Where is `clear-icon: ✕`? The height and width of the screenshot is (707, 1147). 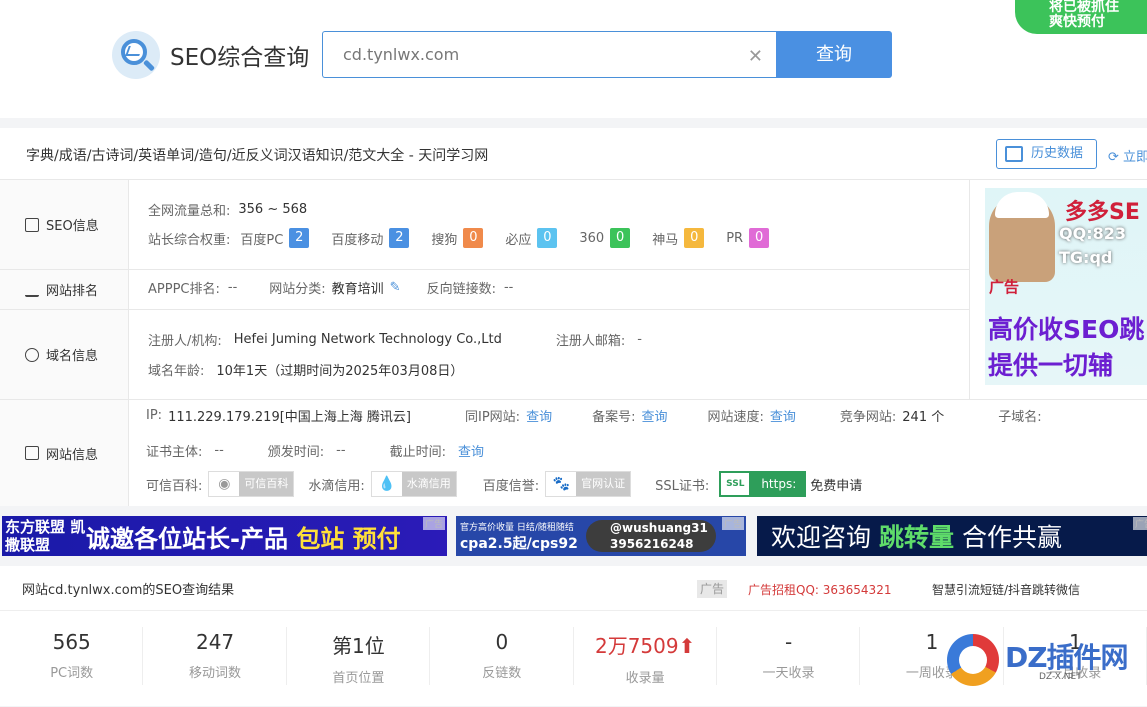 clear-icon: ✕ is located at coordinates (755, 56).